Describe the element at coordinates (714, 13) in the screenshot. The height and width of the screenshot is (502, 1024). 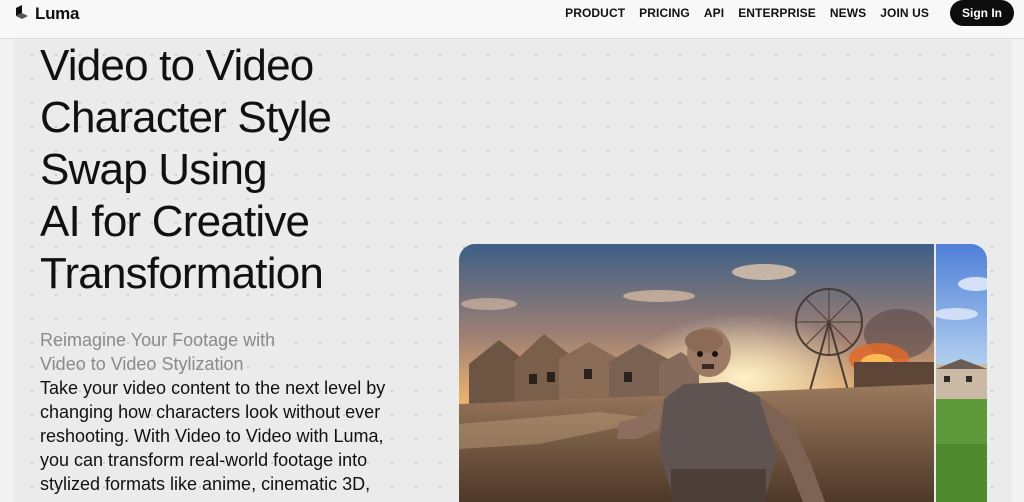
I see `nav-api: API` at that location.